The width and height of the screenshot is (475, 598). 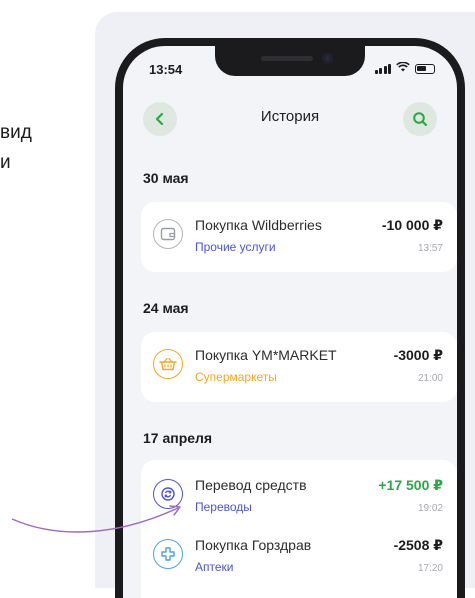 What do you see at coordinates (96, 519) in the screenshot?
I see `pointer-arrow` at bounding box center [96, 519].